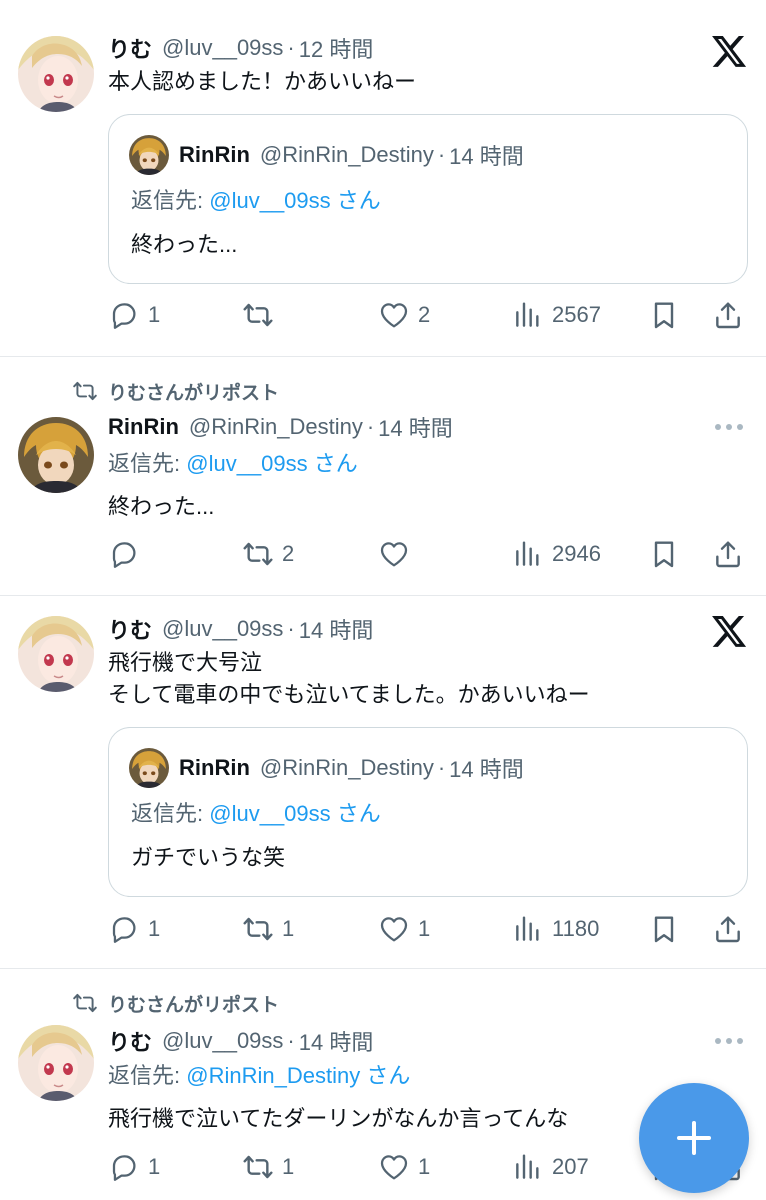 This screenshot has width=766, height=1200. I want to click on action-bar: 1 2 2567, so click(428, 315).